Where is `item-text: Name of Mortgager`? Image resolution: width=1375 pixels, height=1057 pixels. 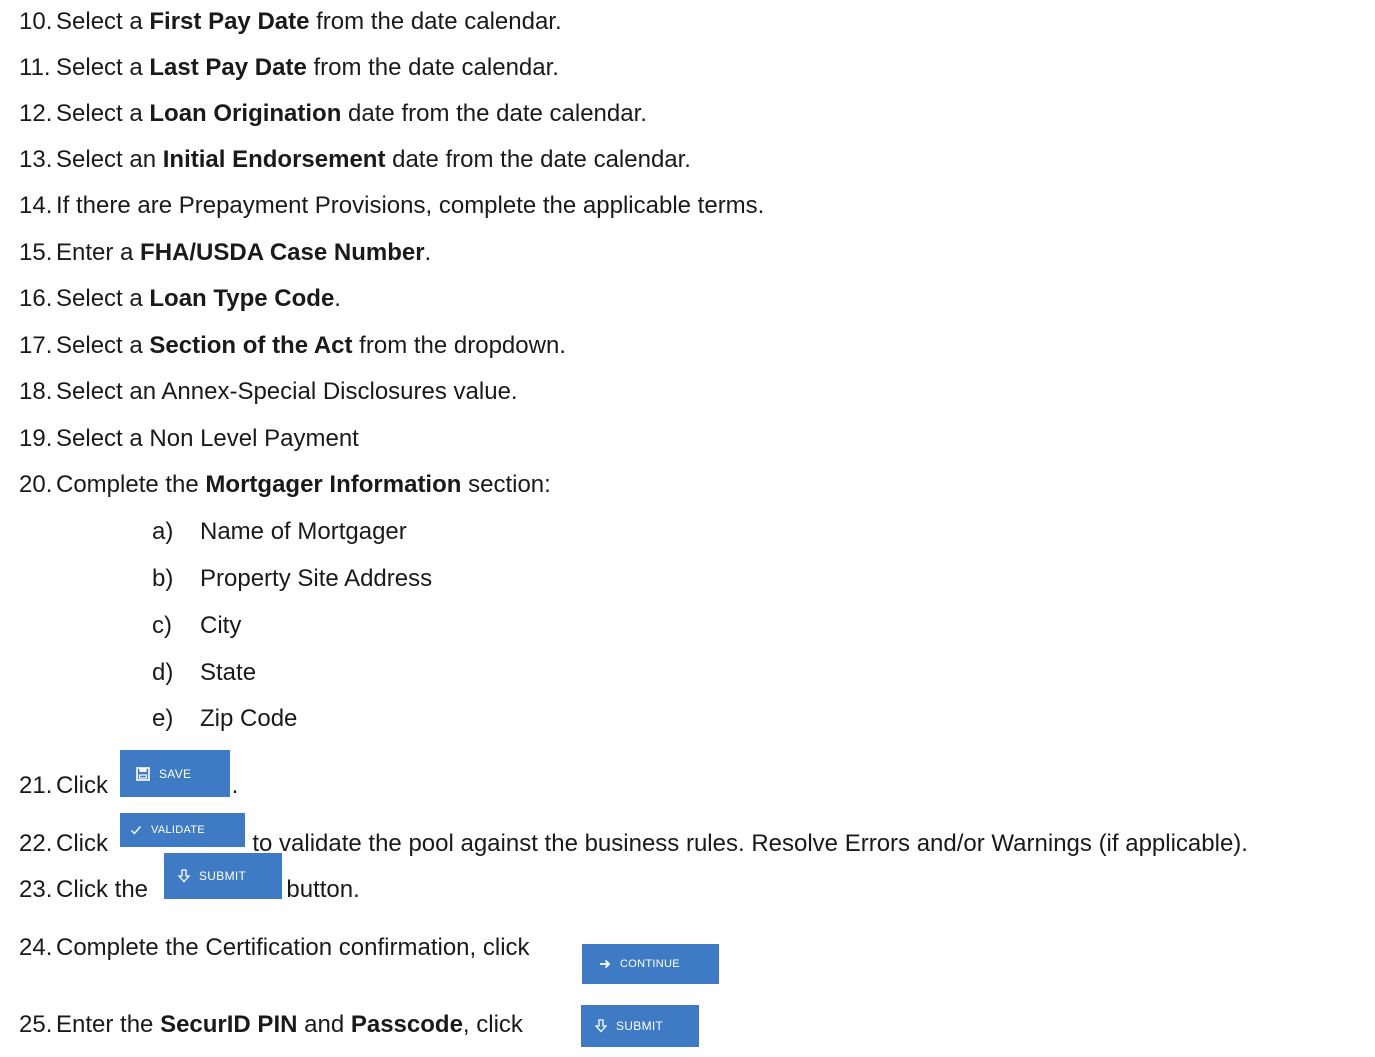 item-text: Name of Mortgager is located at coordinates (303, 531).